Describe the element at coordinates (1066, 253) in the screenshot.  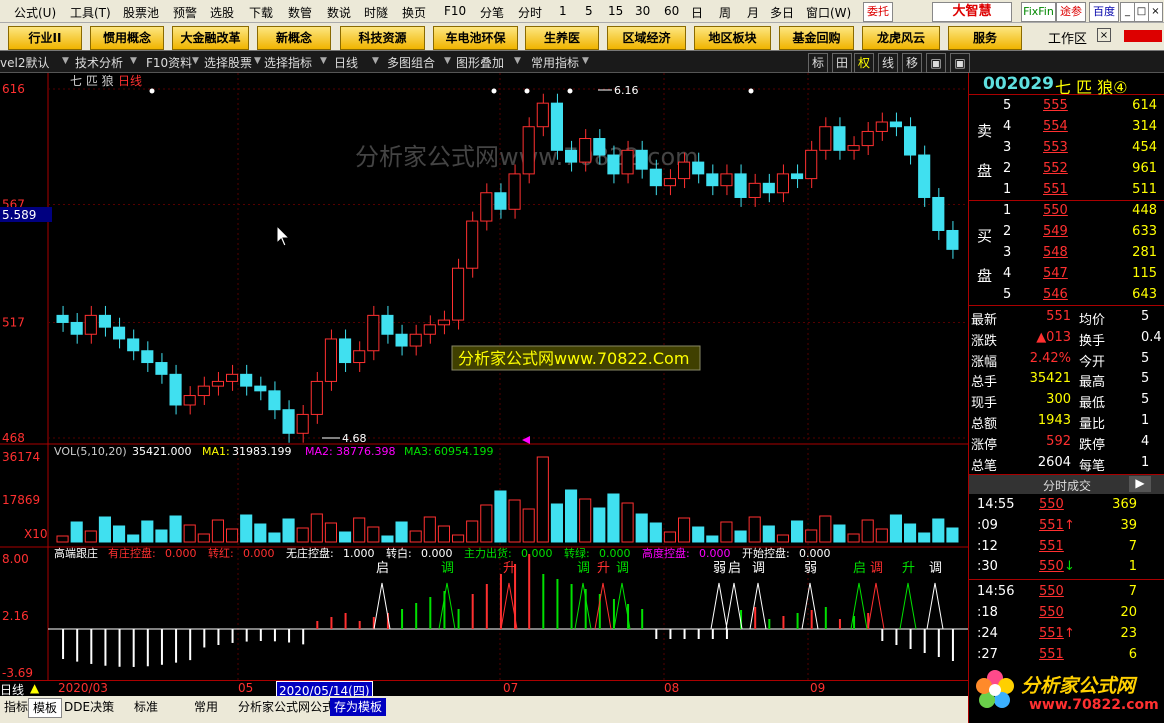
I see `order-book-row: 3 548 281` at that location.